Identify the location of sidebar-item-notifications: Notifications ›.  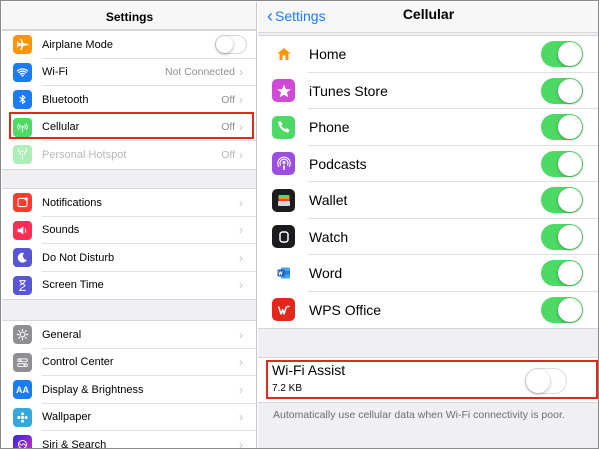
(129, 203).